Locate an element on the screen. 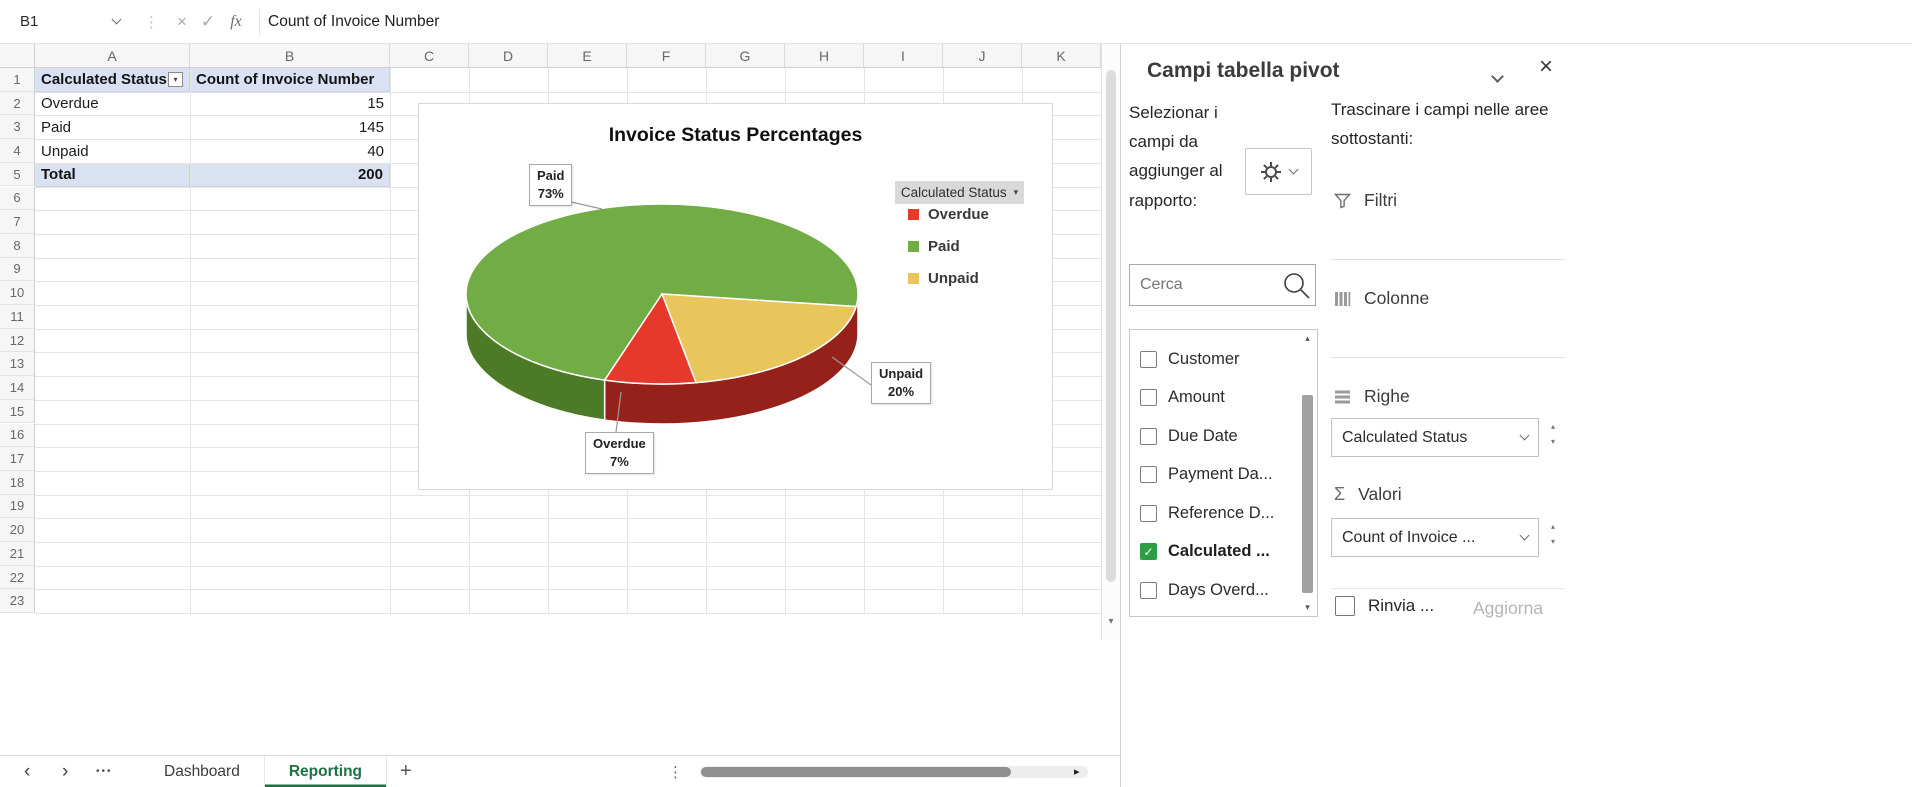 The height and width of the screenshot is (787, 1912). cell-A1: Calculated Status ▾ is located at coordinates (112, 80).